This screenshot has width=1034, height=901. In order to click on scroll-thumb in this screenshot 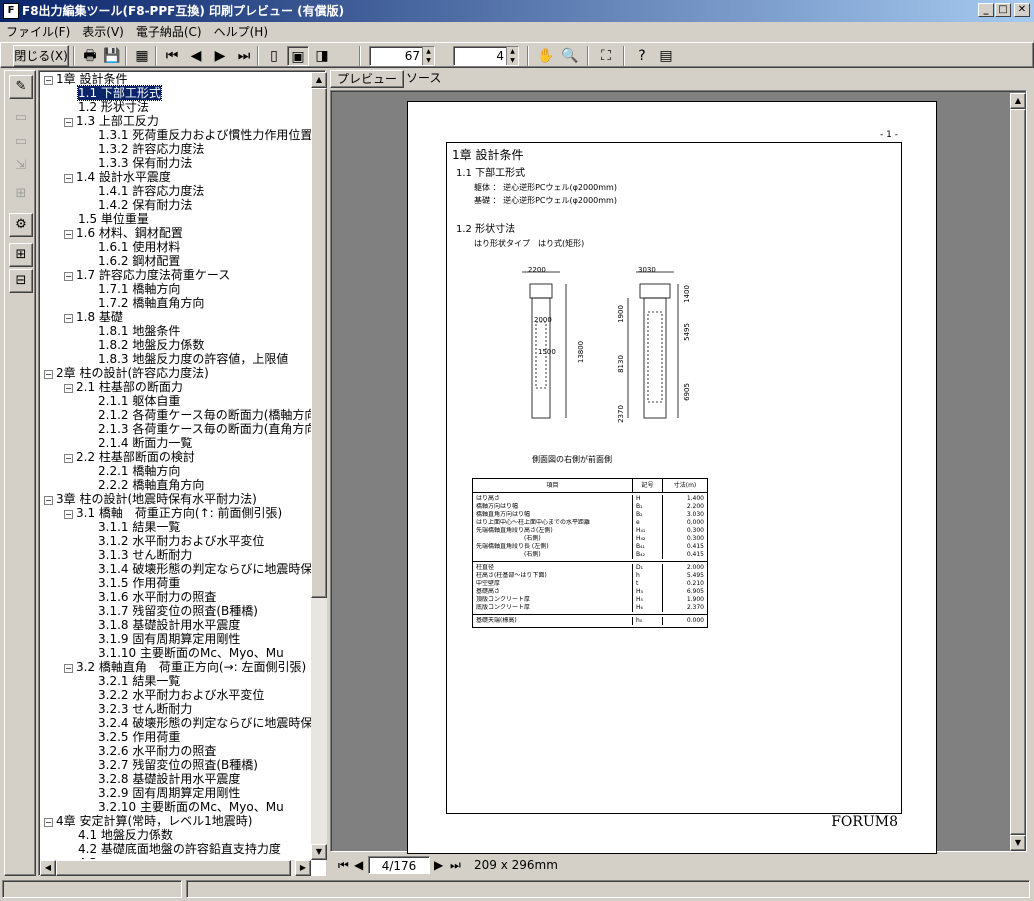, I will do `click(1018, 472)`.